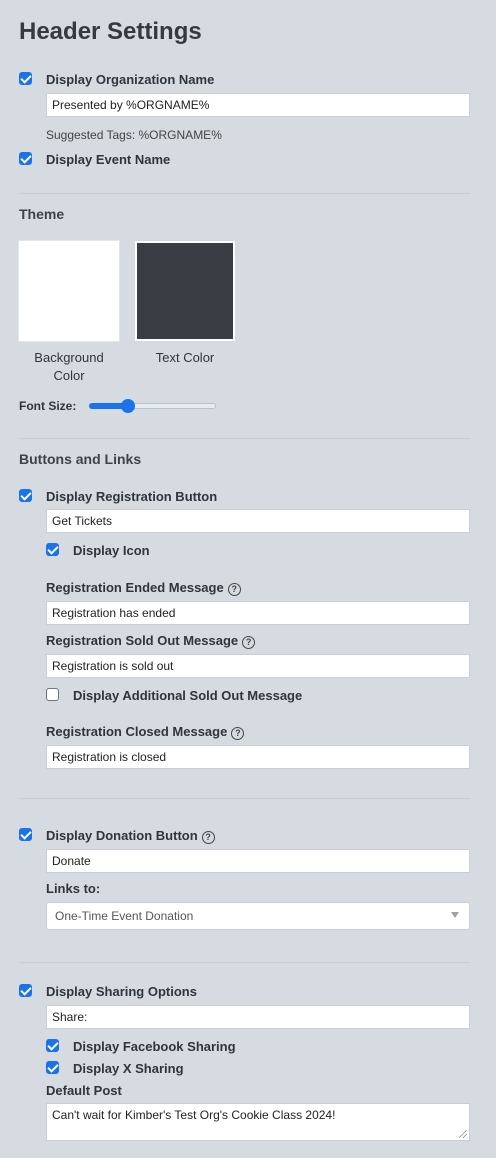  Describe the element at coordinates (258, 757) in the screenshot. I see `registration-closed-input: Registration is closed` at that location.